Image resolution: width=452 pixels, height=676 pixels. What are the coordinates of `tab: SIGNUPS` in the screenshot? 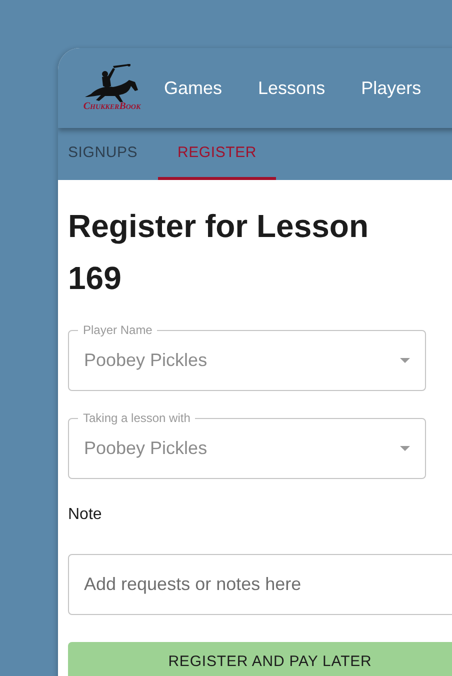 It's located at (108, 154).